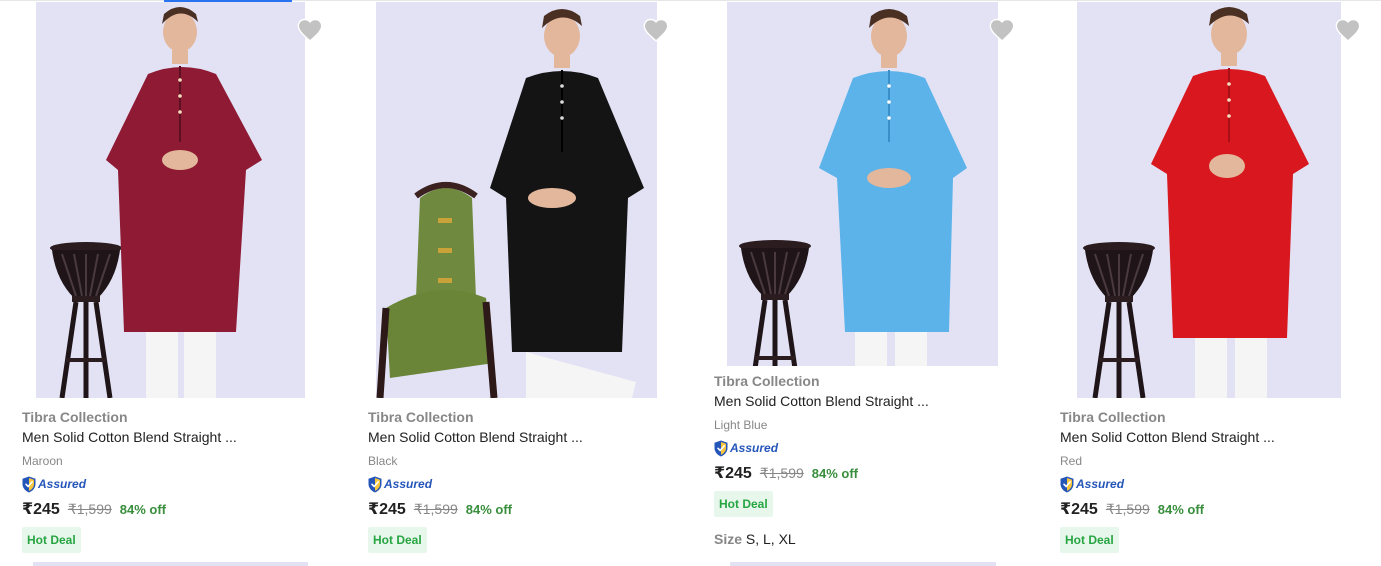 This screenshot has height=566, width=1381. I want to click on size-values: S, L, XL, so click(770, 539).